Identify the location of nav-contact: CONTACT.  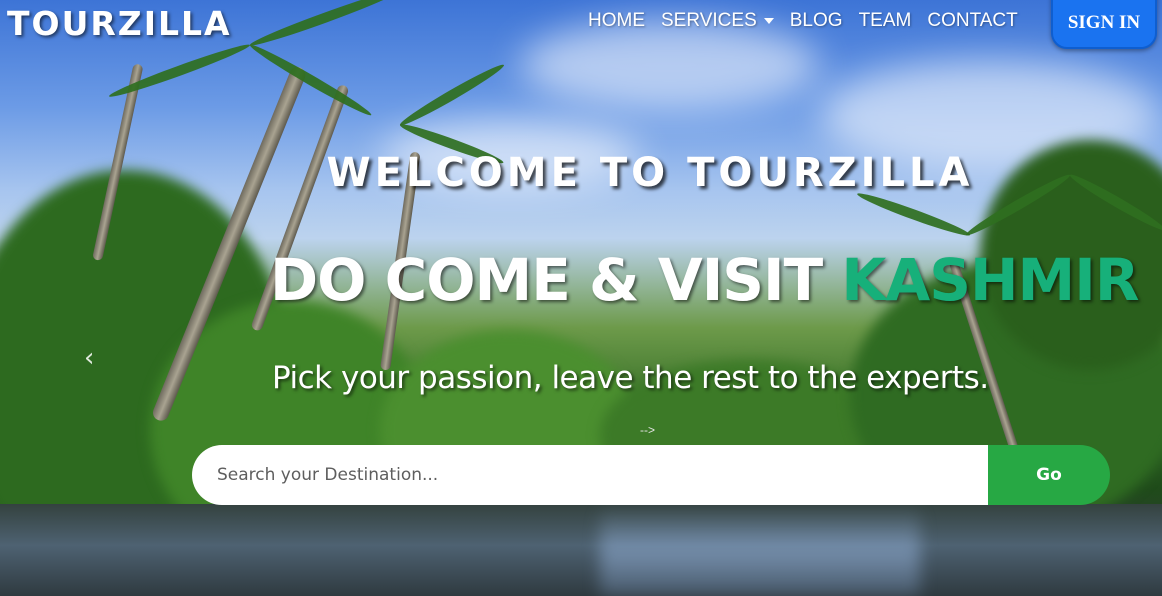
(972, 21).